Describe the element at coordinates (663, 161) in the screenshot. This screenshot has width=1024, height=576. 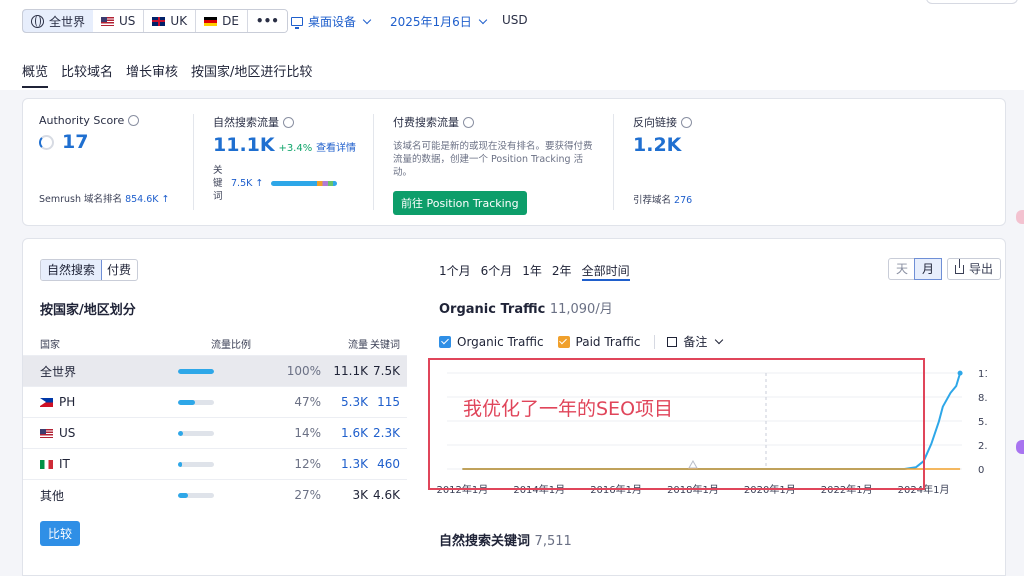
I see `backlinks-metric: 反向链接 1.2K 引荐域名 276` at that location.